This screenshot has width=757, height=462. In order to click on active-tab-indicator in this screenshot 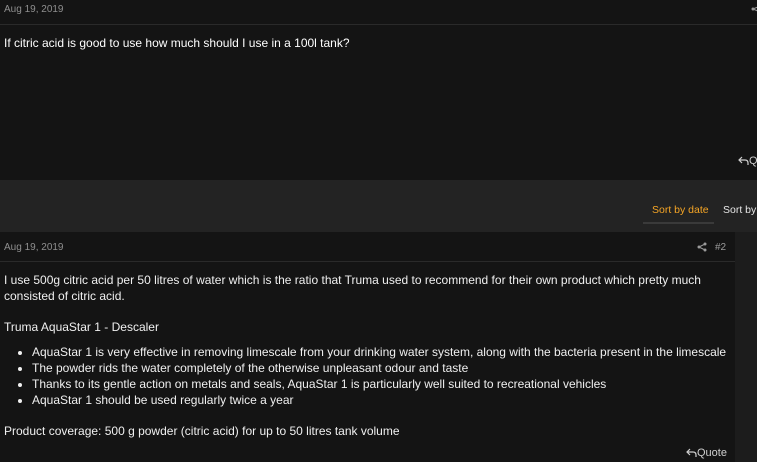, I will do `click(678, 223)`.